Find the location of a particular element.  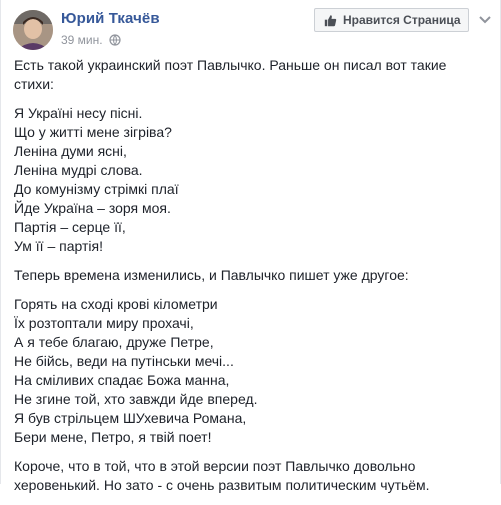

poem-line: Бери мене, Петро, я твій поет! is located at coordinates (113, 437).